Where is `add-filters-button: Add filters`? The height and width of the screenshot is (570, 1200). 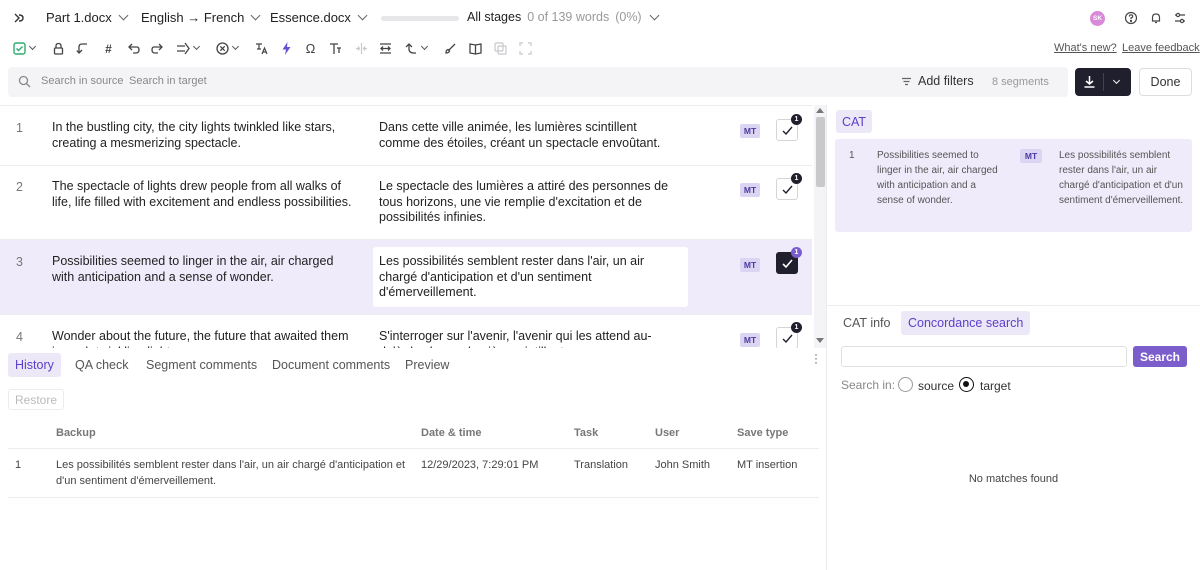 add-filters-button: Add filters is located at coordinates (937, 81).